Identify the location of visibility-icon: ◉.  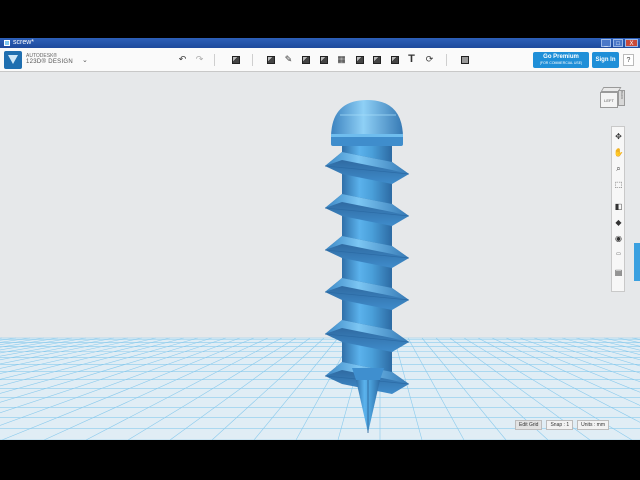
(618, 238).